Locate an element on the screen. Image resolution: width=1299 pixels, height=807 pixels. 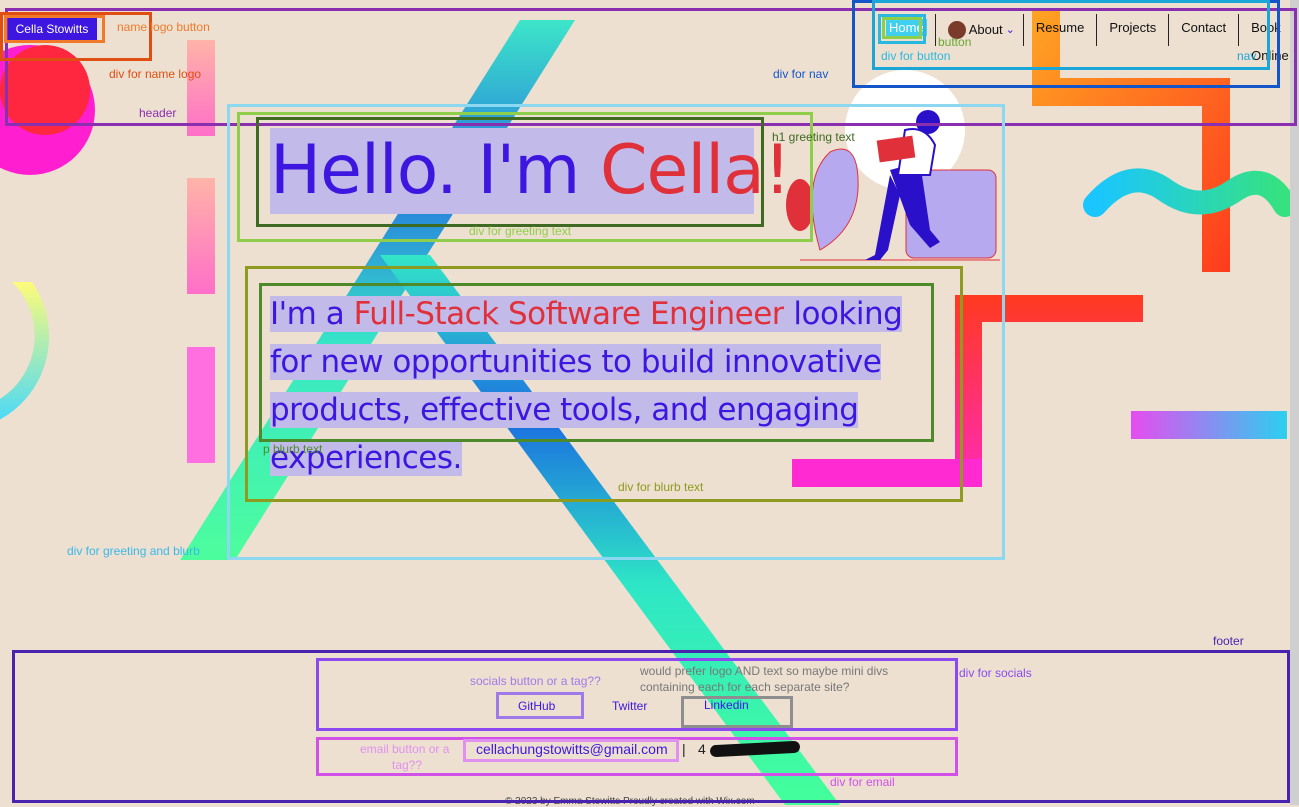
note-nav: nav is located at coordinates (1247, 56).